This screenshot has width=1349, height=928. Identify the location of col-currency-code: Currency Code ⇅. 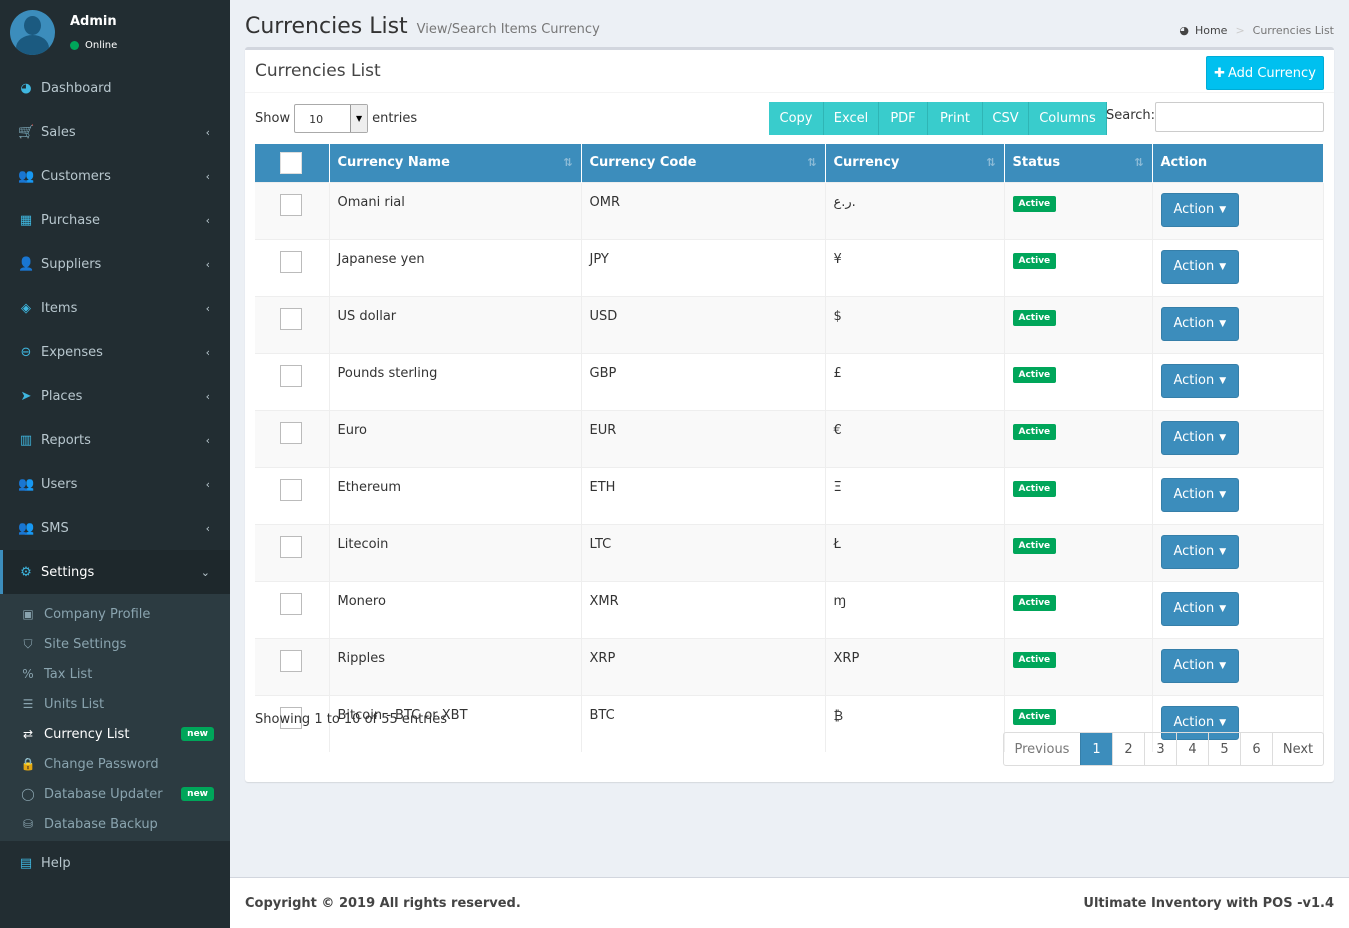
(703, 163).